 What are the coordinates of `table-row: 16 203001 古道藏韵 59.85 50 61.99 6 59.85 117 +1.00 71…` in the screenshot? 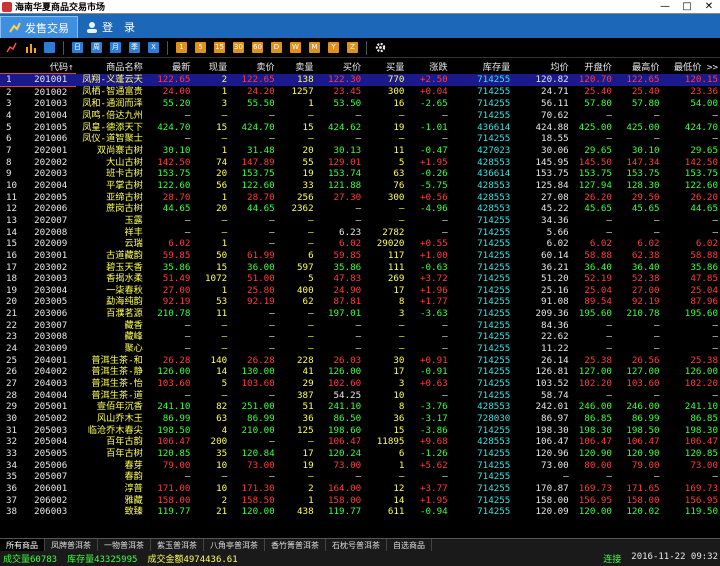 It's located at (360, 256).